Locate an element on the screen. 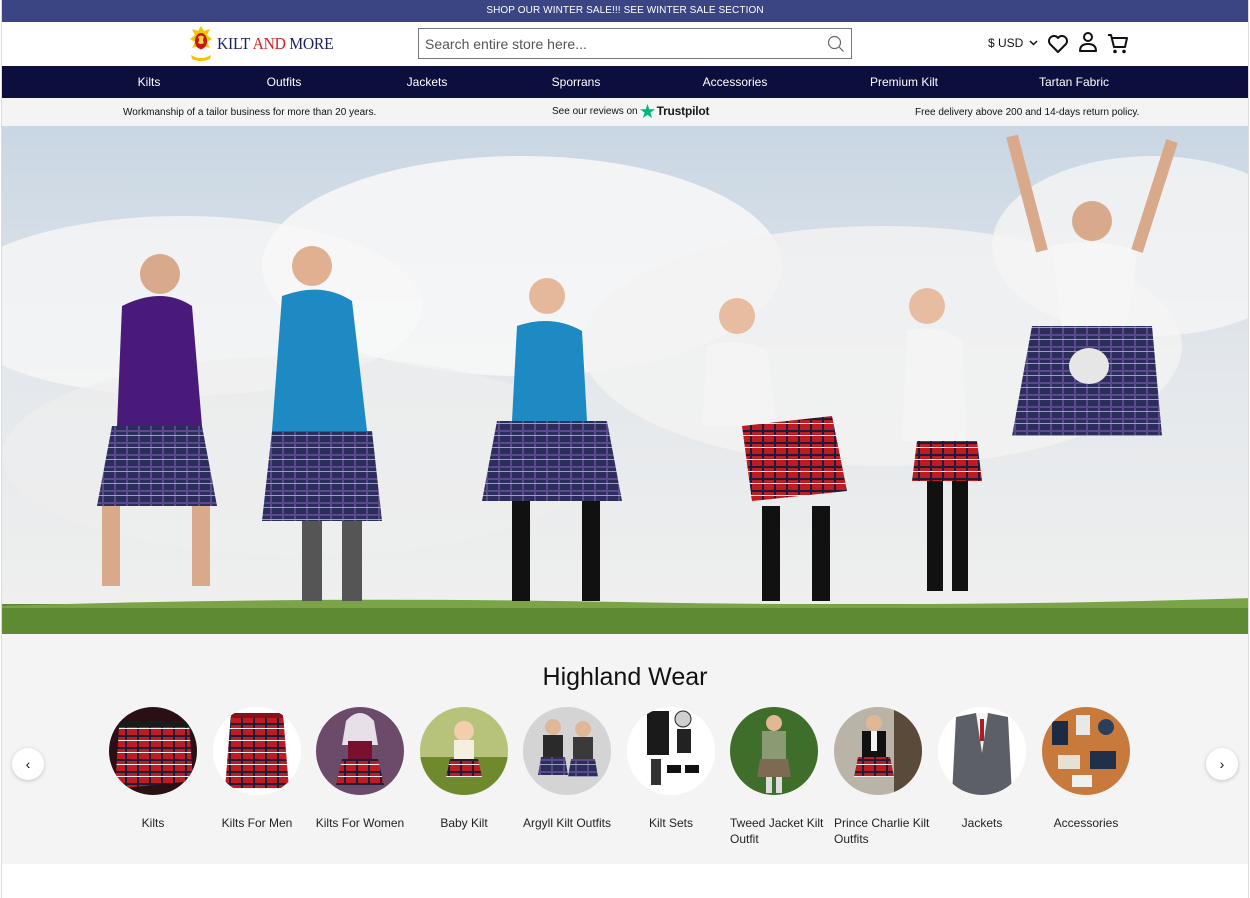 The height and width of the screenshot is (898, 1250). chevron-right-icon: › is located at coordinates (1222, 764).